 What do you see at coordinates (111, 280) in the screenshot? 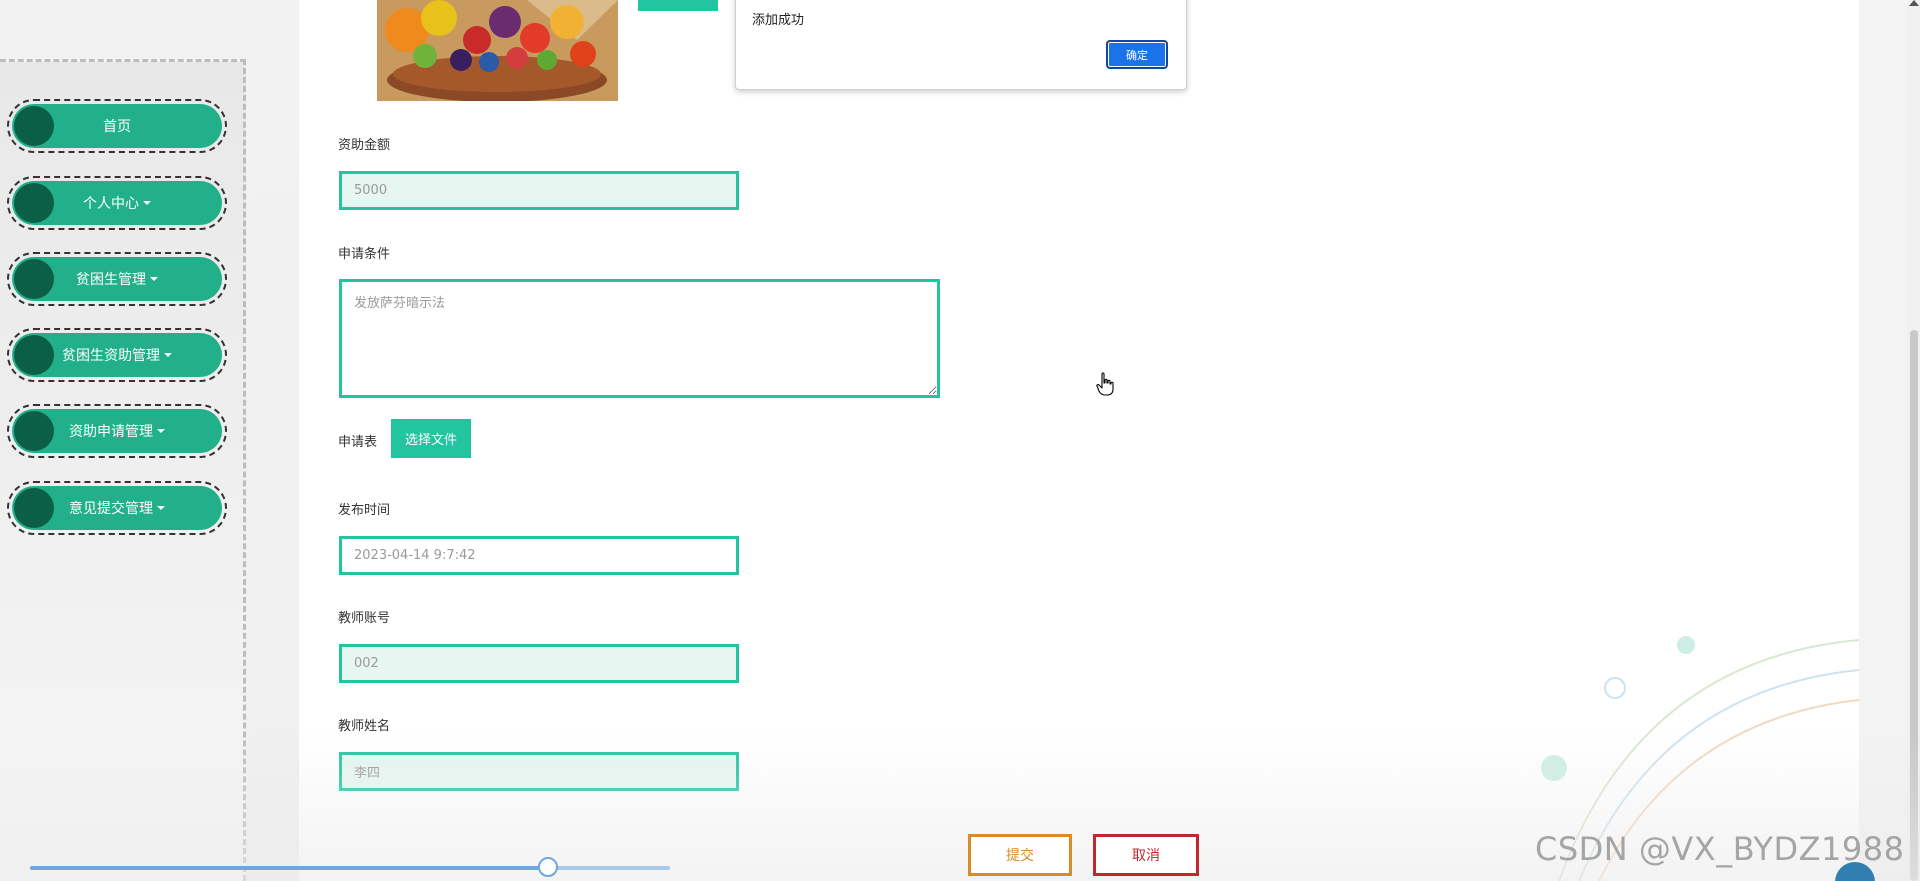
I see `sidebar-item-label: 贫困生管理` at bounding box center [111, 280].